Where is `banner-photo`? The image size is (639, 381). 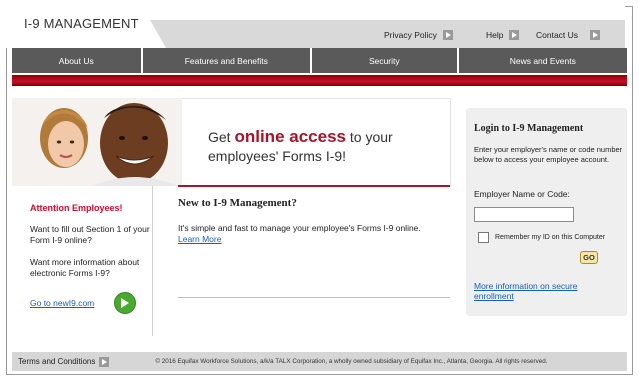
banner-photo is located at coordinates (97, 142).